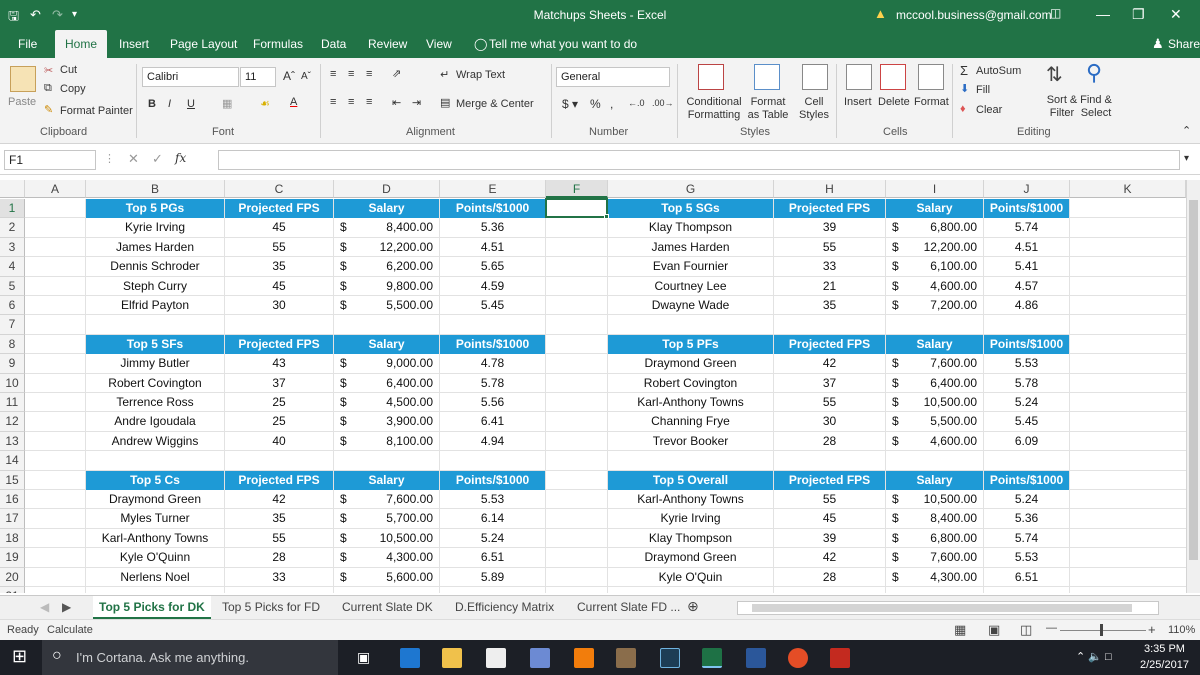 The height and width of the screenshot is (675, 1200). I want to click on row-header: 20, so click(12, 577).